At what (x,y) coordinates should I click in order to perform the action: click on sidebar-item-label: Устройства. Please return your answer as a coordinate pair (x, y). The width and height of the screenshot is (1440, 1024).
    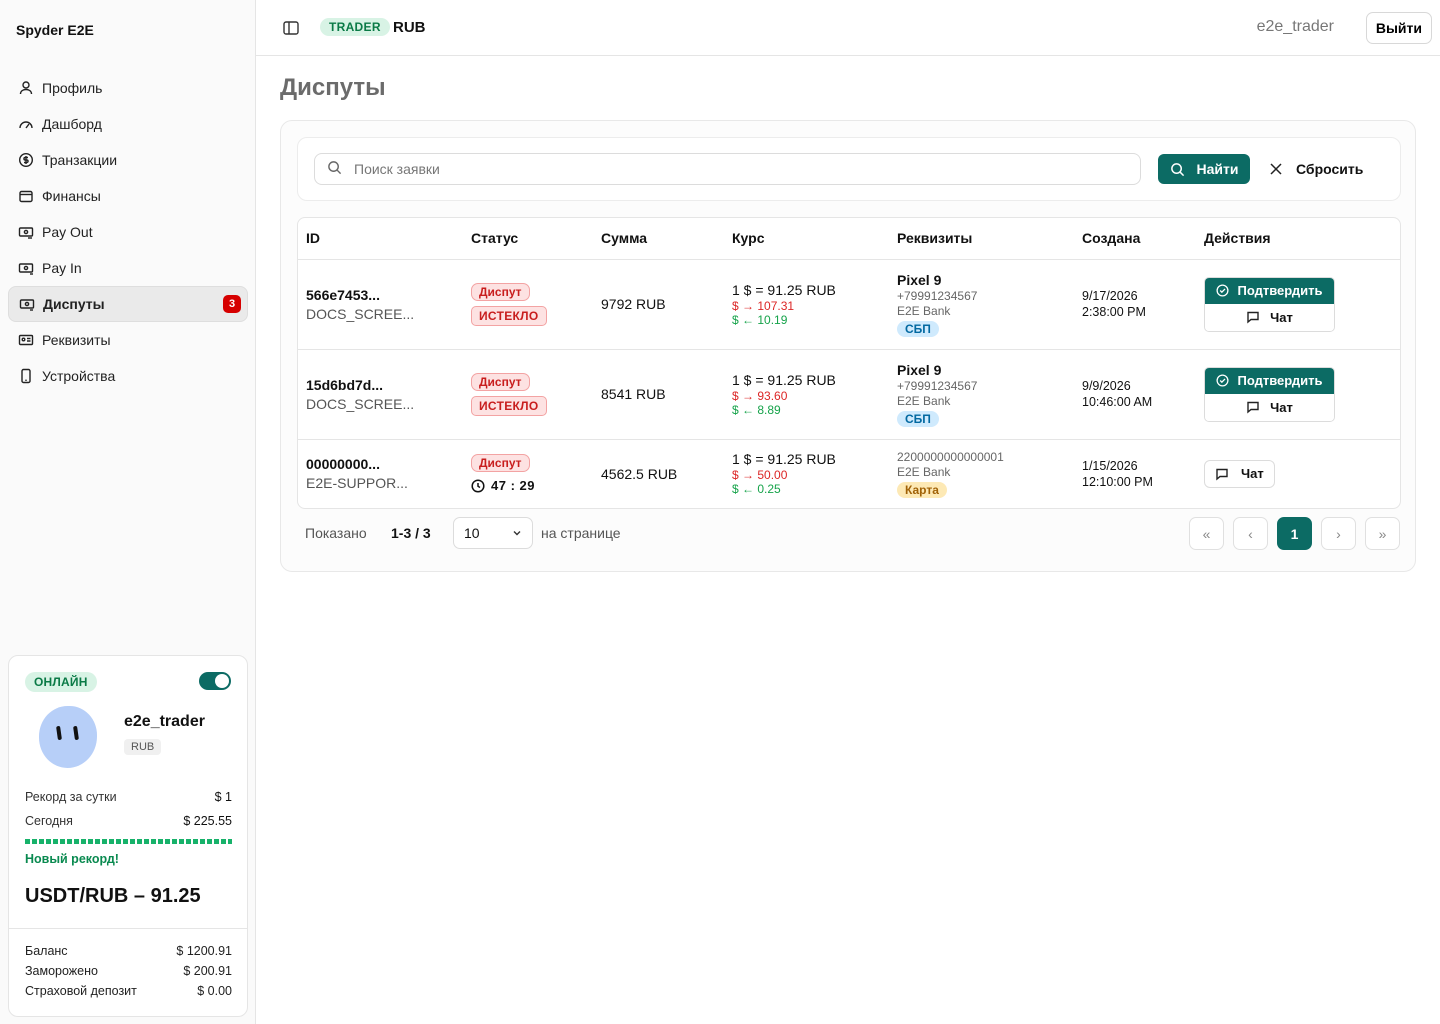
    Looking at the image, I should click on (79, 376).